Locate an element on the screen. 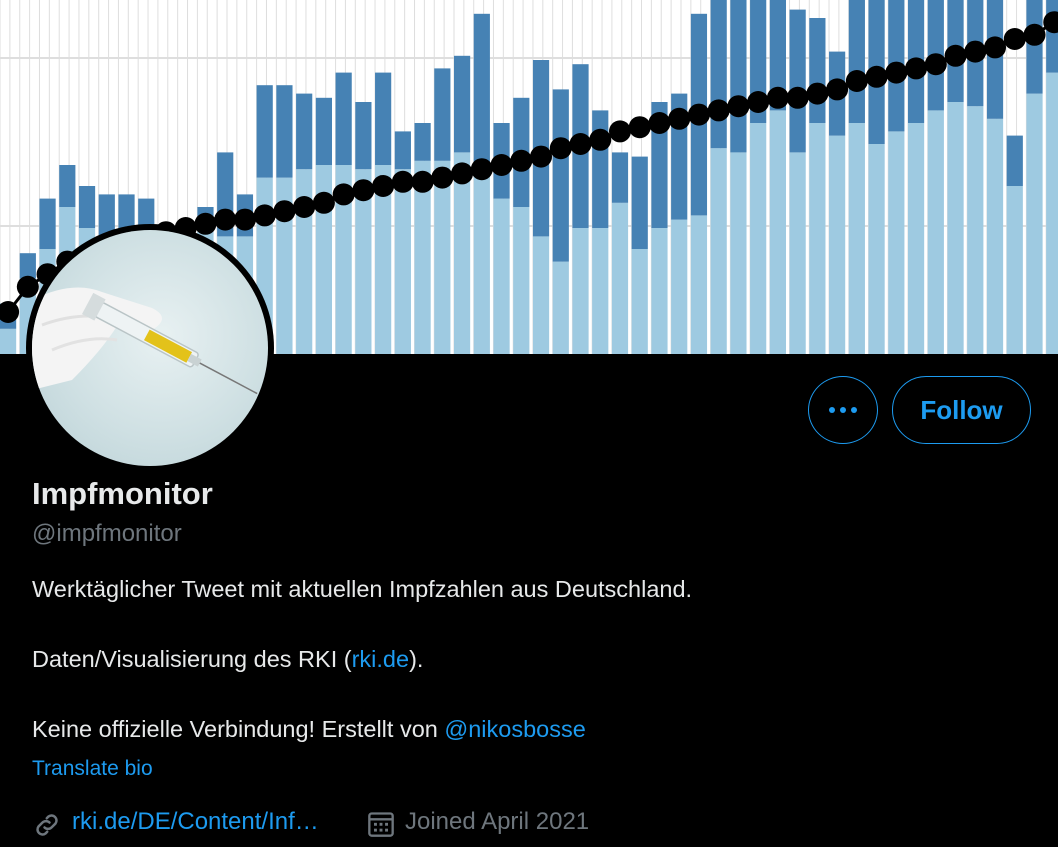  bio-mention: @nikosbosse is located at coordinates (514, 729).